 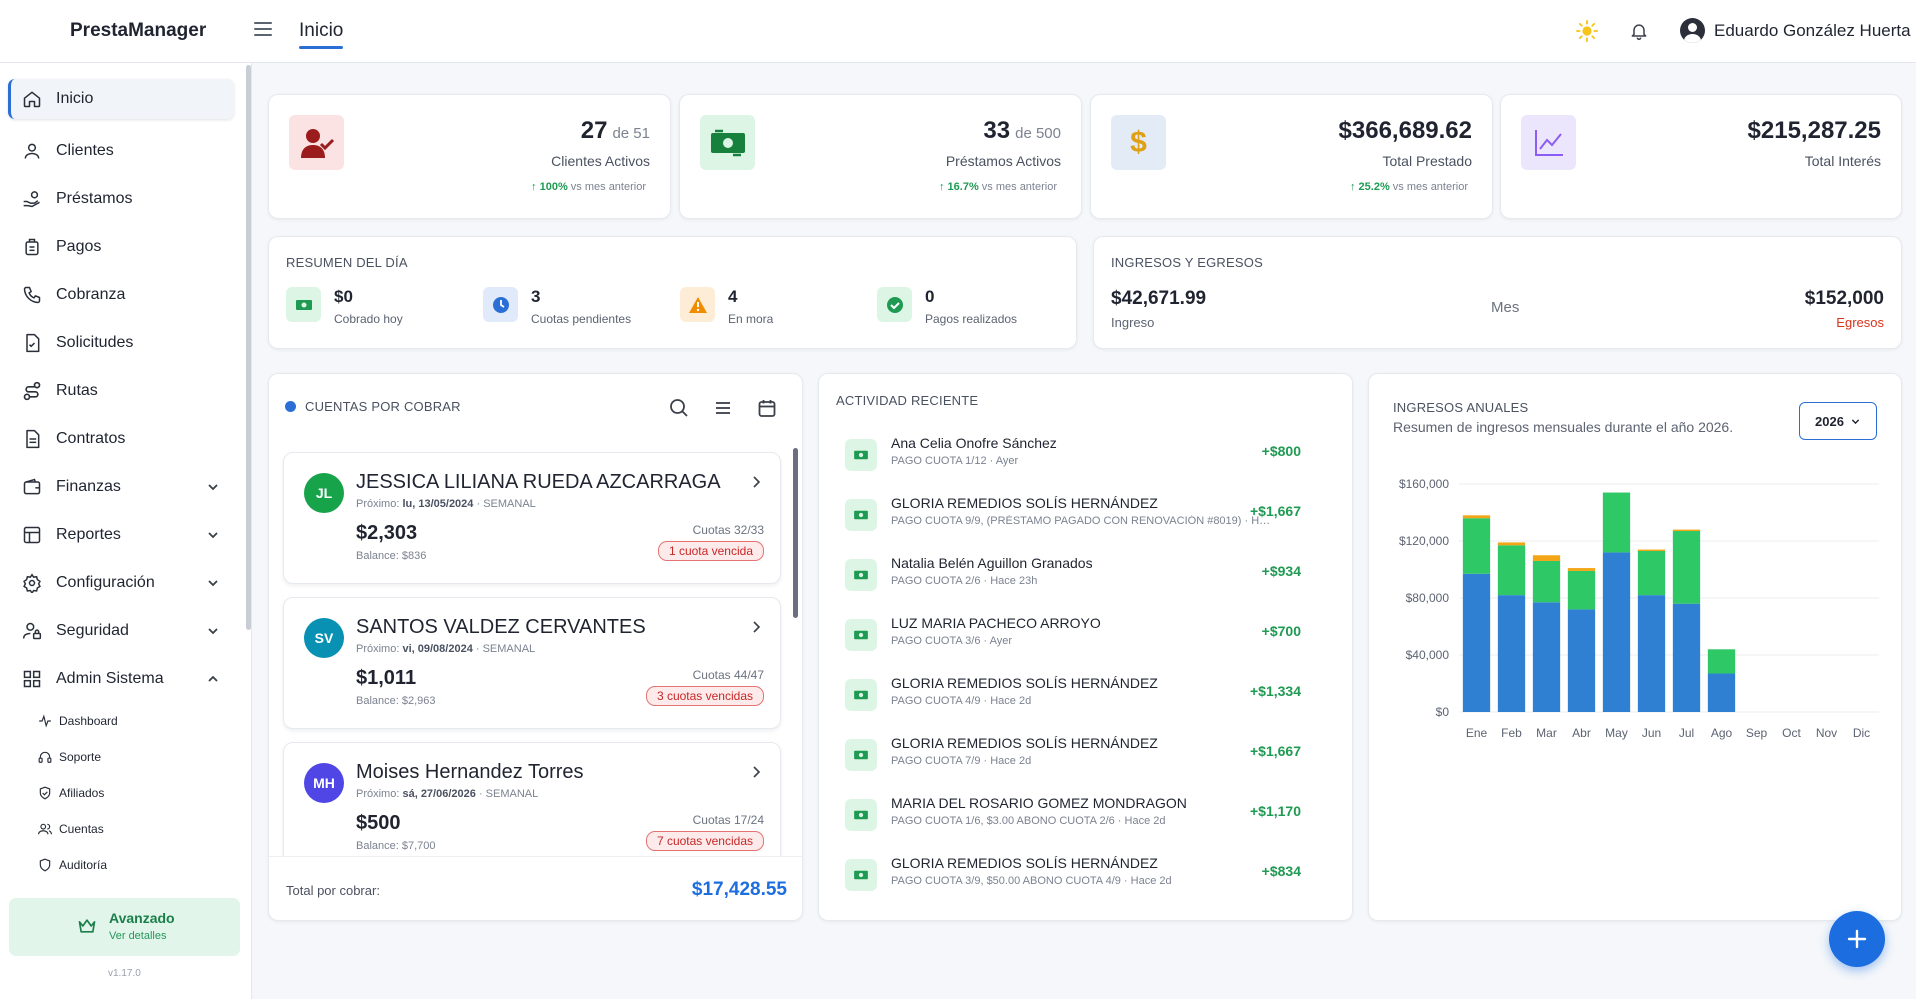 What do you see at coordinates (1511, 733) in the screenshot?
I see `x-tick-label: Feb` at bounding box center [1511, 733].